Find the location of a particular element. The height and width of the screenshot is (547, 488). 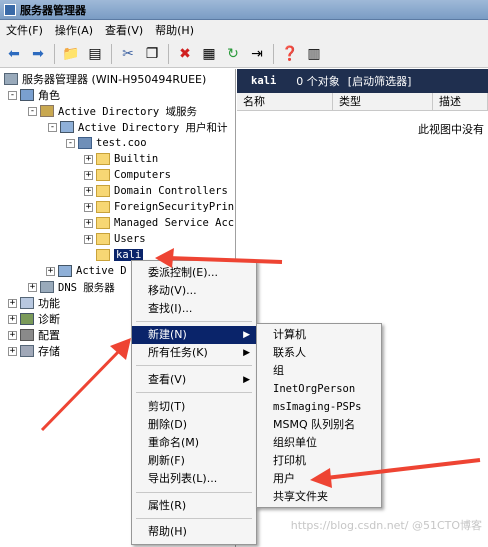

menu-item-view: 查看(V) ▶ is located at coordinates (194, 380).